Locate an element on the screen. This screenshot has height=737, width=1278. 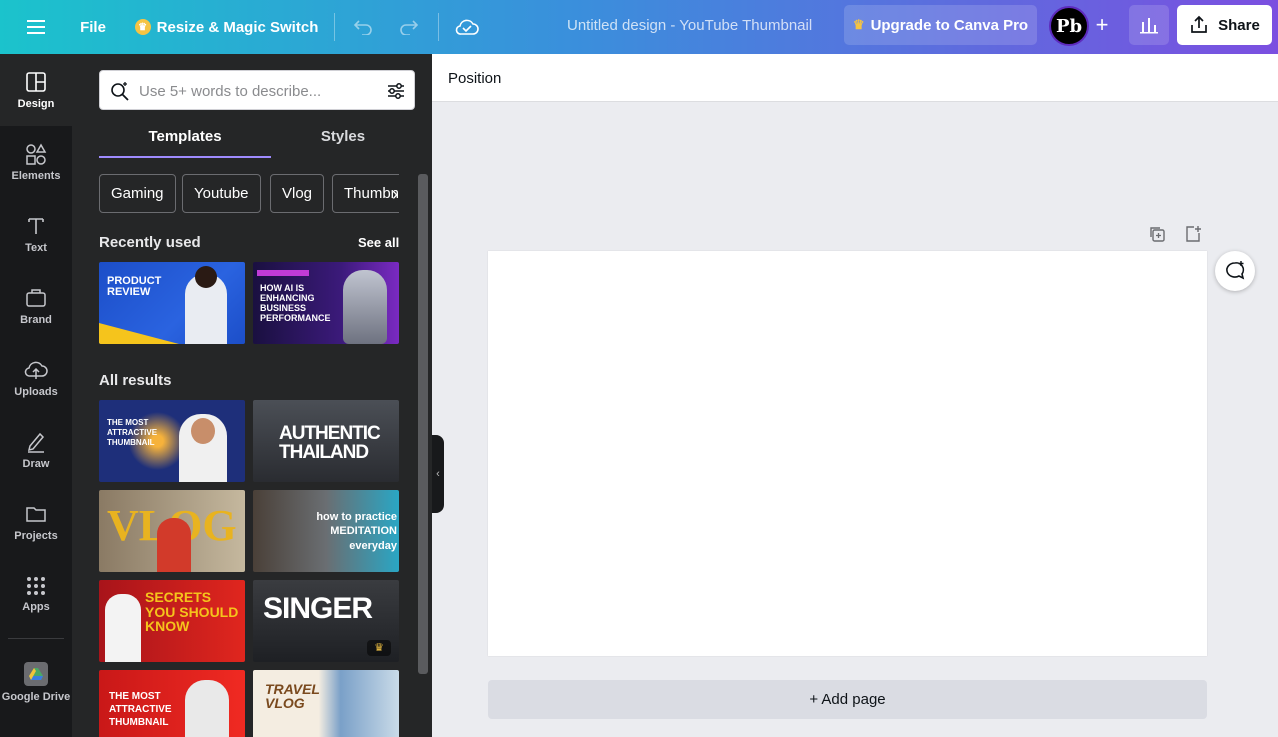
shapes-icon is located at coordinates (36, 153).